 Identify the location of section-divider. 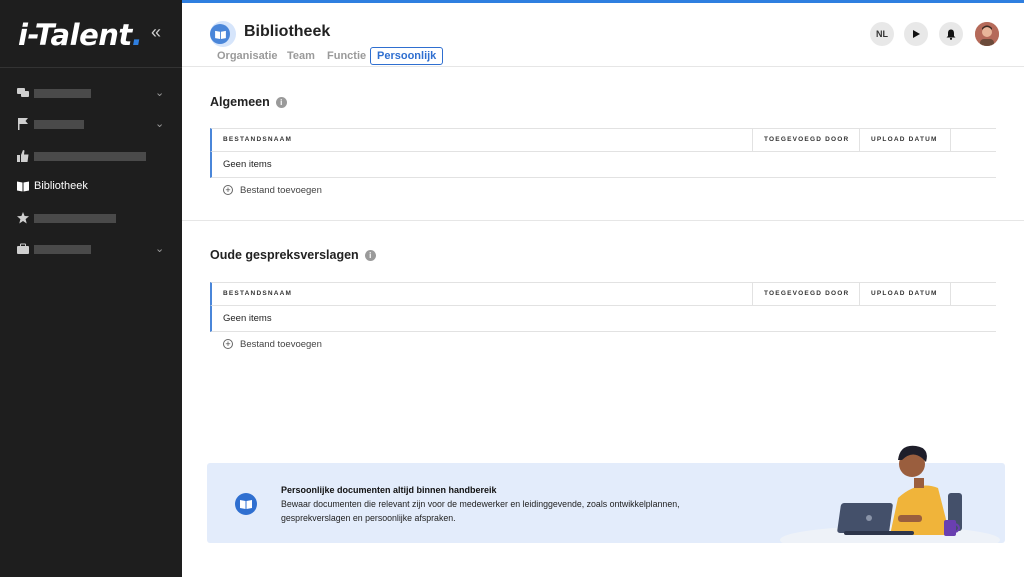
(603, 220).